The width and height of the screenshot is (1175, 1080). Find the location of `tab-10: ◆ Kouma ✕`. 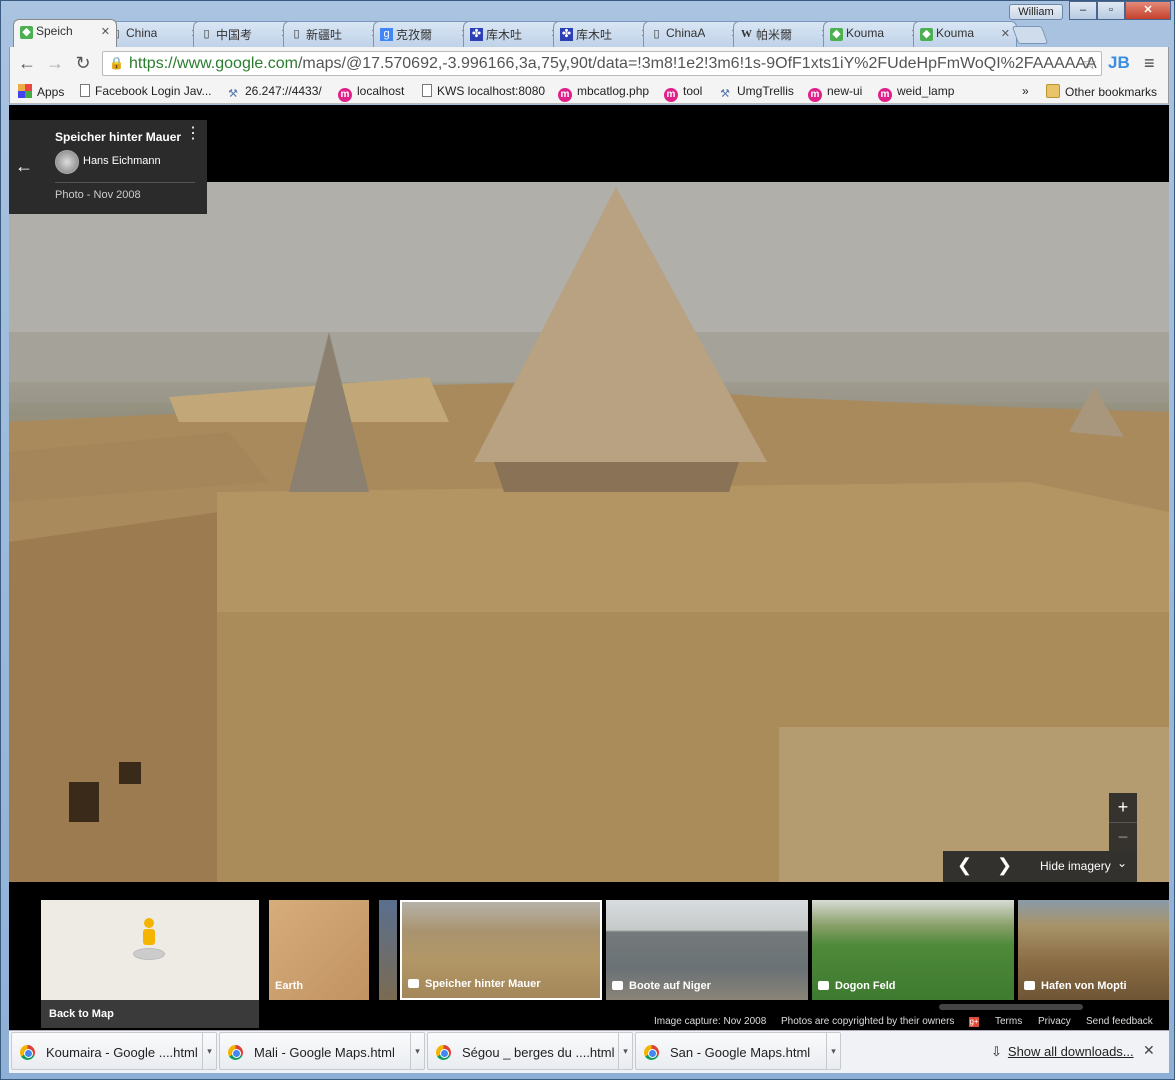

tab-10: ◆ Kouma ✕ is located at coordinates (965, 34).